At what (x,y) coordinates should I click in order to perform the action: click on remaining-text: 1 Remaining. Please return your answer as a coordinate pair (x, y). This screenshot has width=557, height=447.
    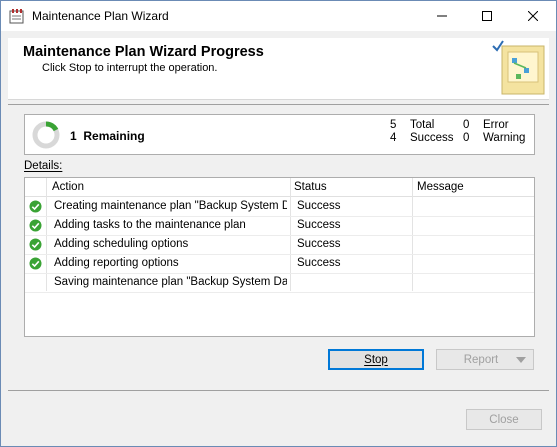
    Looking at the image, I should click on (107, 136).